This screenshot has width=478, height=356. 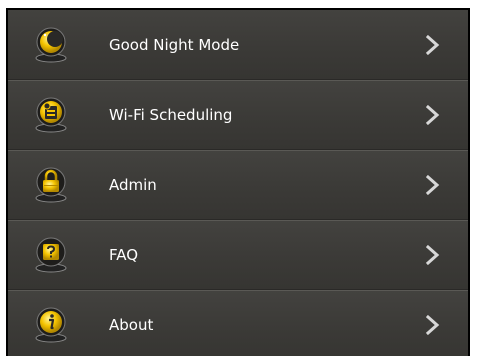 What do you see at coordinates (51, 255) in the screenshot?
I see `question-icon` at bounding box center [51, 255].